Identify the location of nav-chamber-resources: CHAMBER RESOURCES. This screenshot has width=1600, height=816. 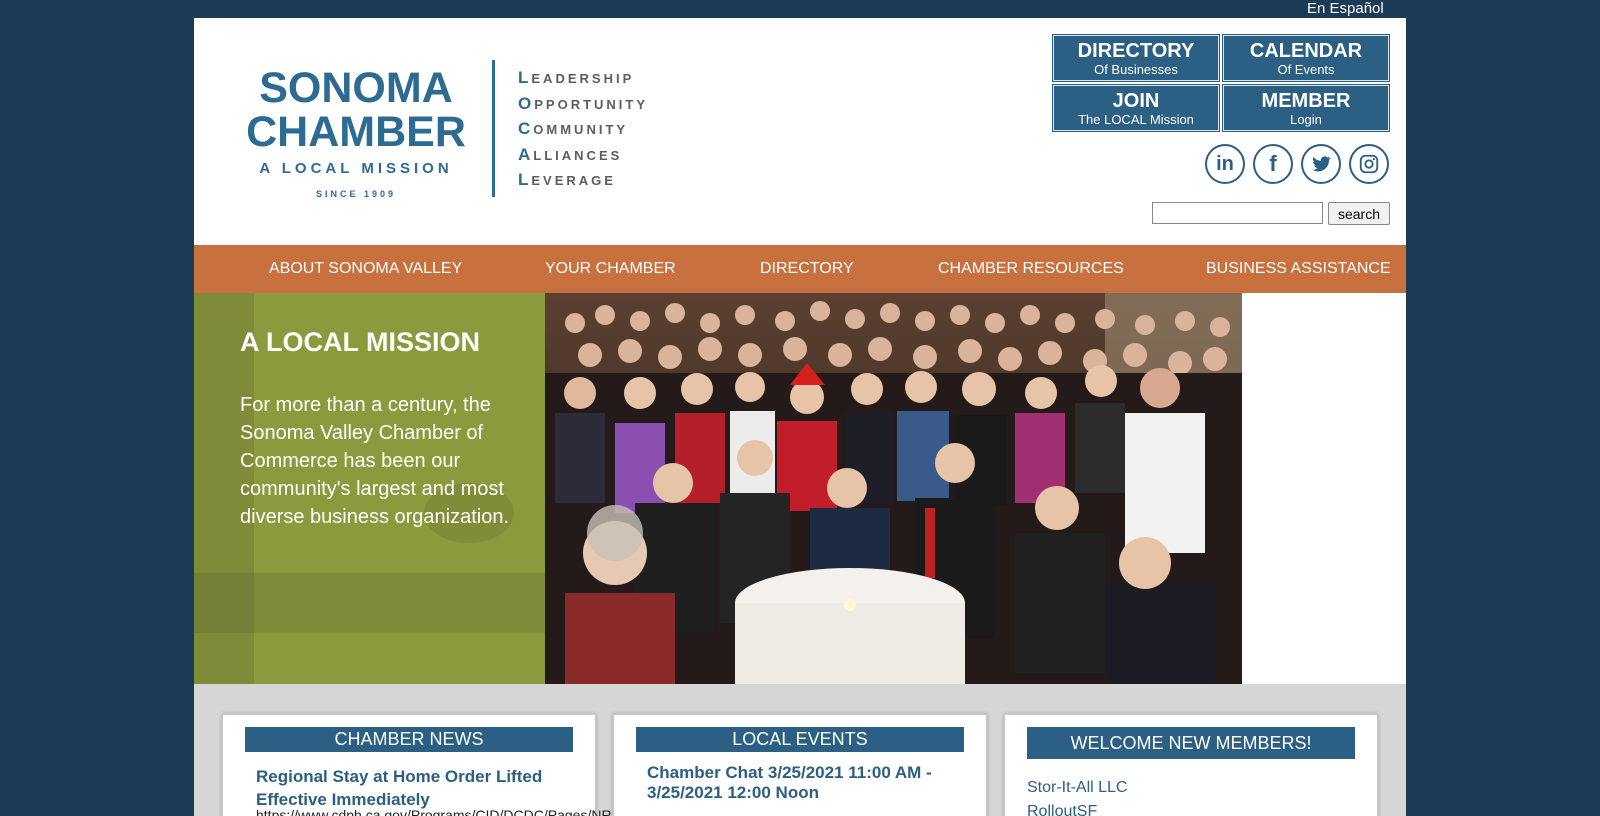
(1031, 269).